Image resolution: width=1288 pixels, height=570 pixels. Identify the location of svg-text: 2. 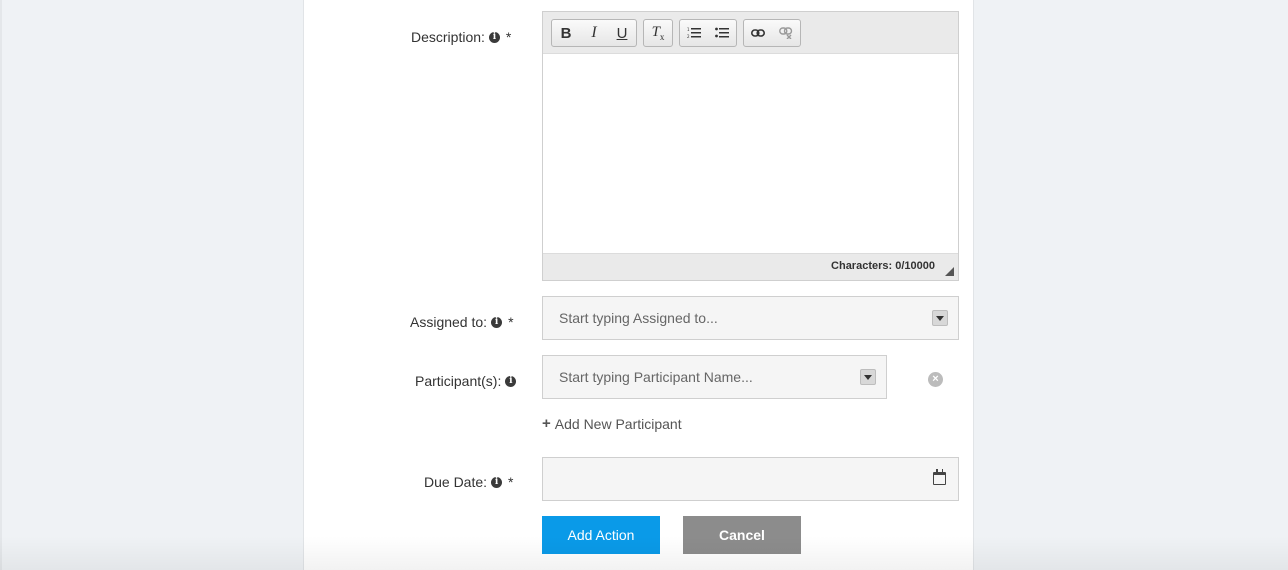
(688, 36).